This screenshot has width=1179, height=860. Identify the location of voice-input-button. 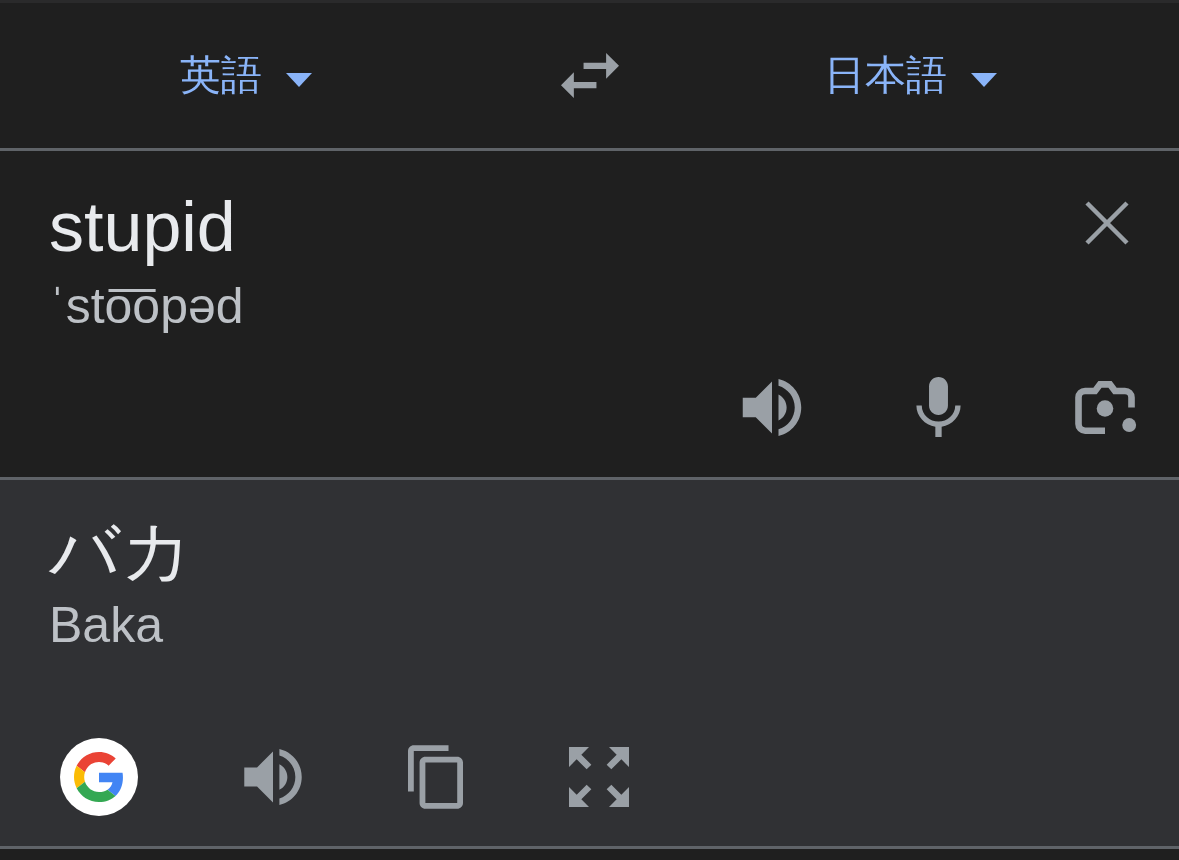
(938, 407).